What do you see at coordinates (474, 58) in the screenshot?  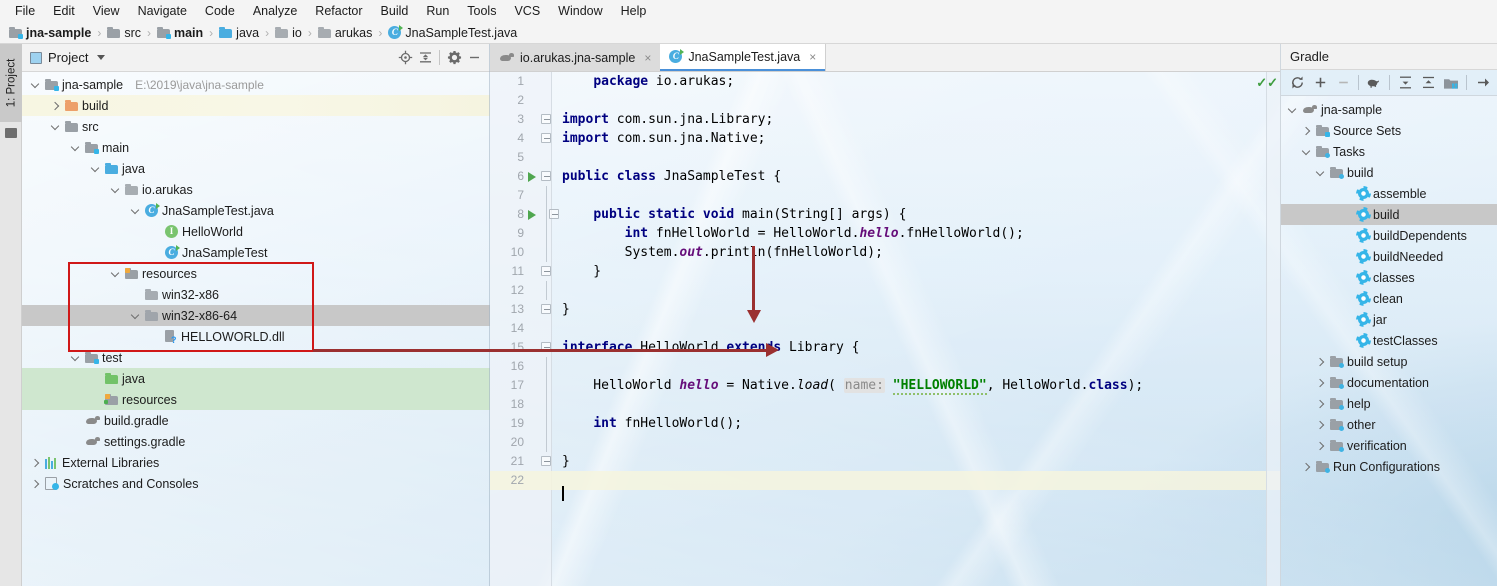 I see `hide-panel-icon` at bounding box center [474, 58].